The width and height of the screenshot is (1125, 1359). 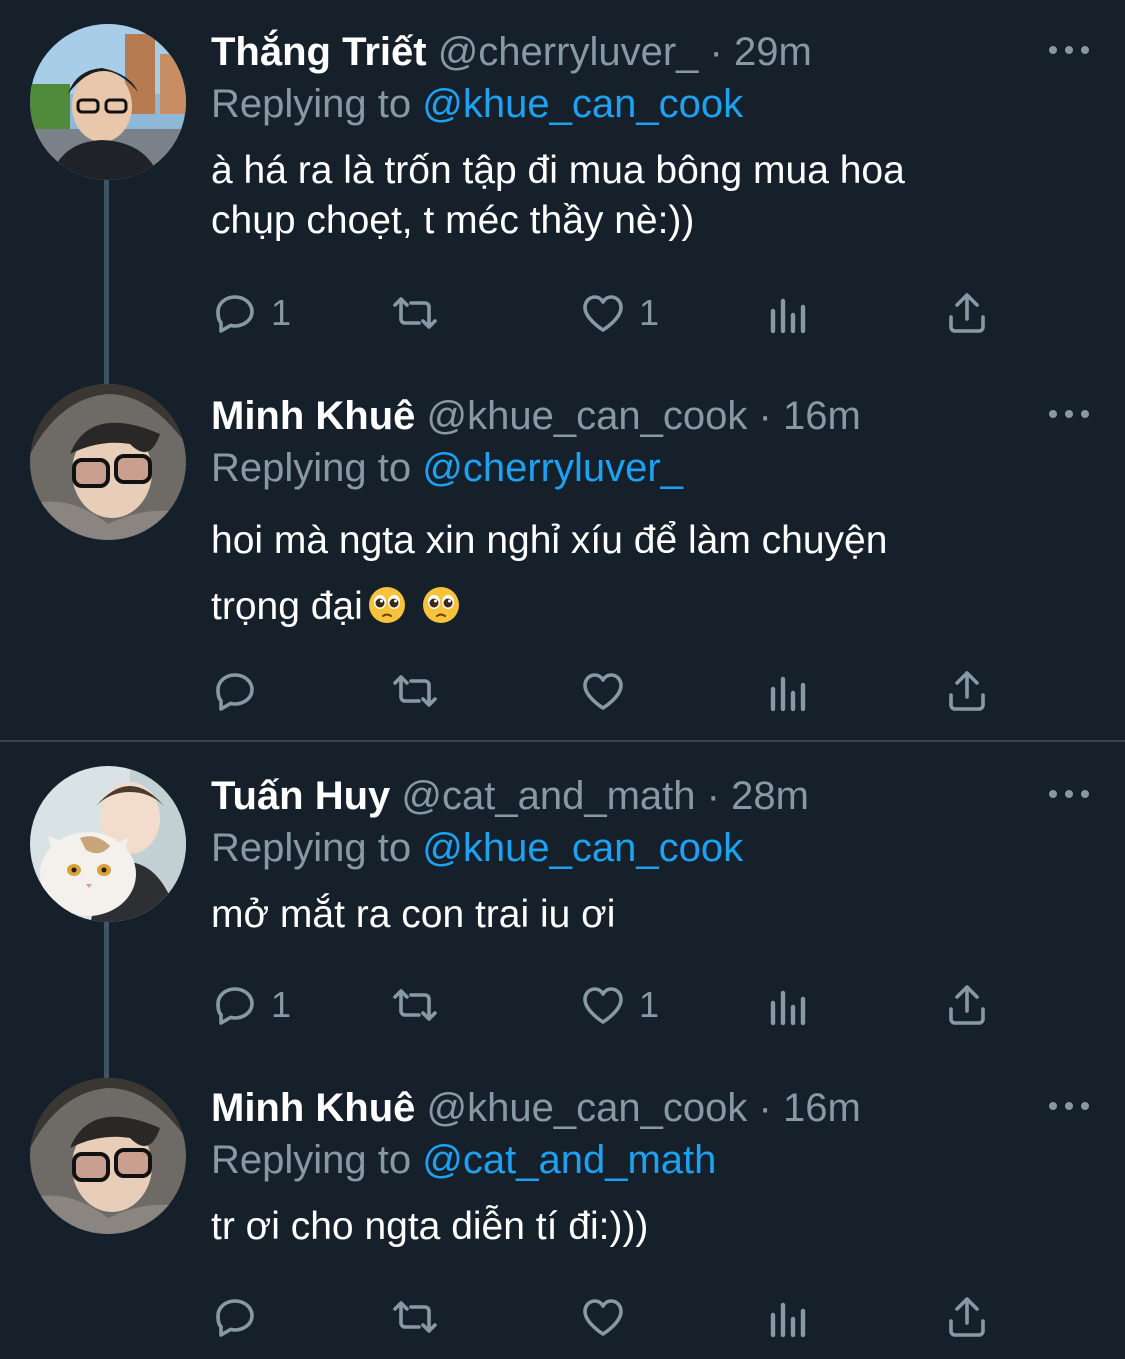 I want to click on timestamp: 29m, so click(x=773, y=52).